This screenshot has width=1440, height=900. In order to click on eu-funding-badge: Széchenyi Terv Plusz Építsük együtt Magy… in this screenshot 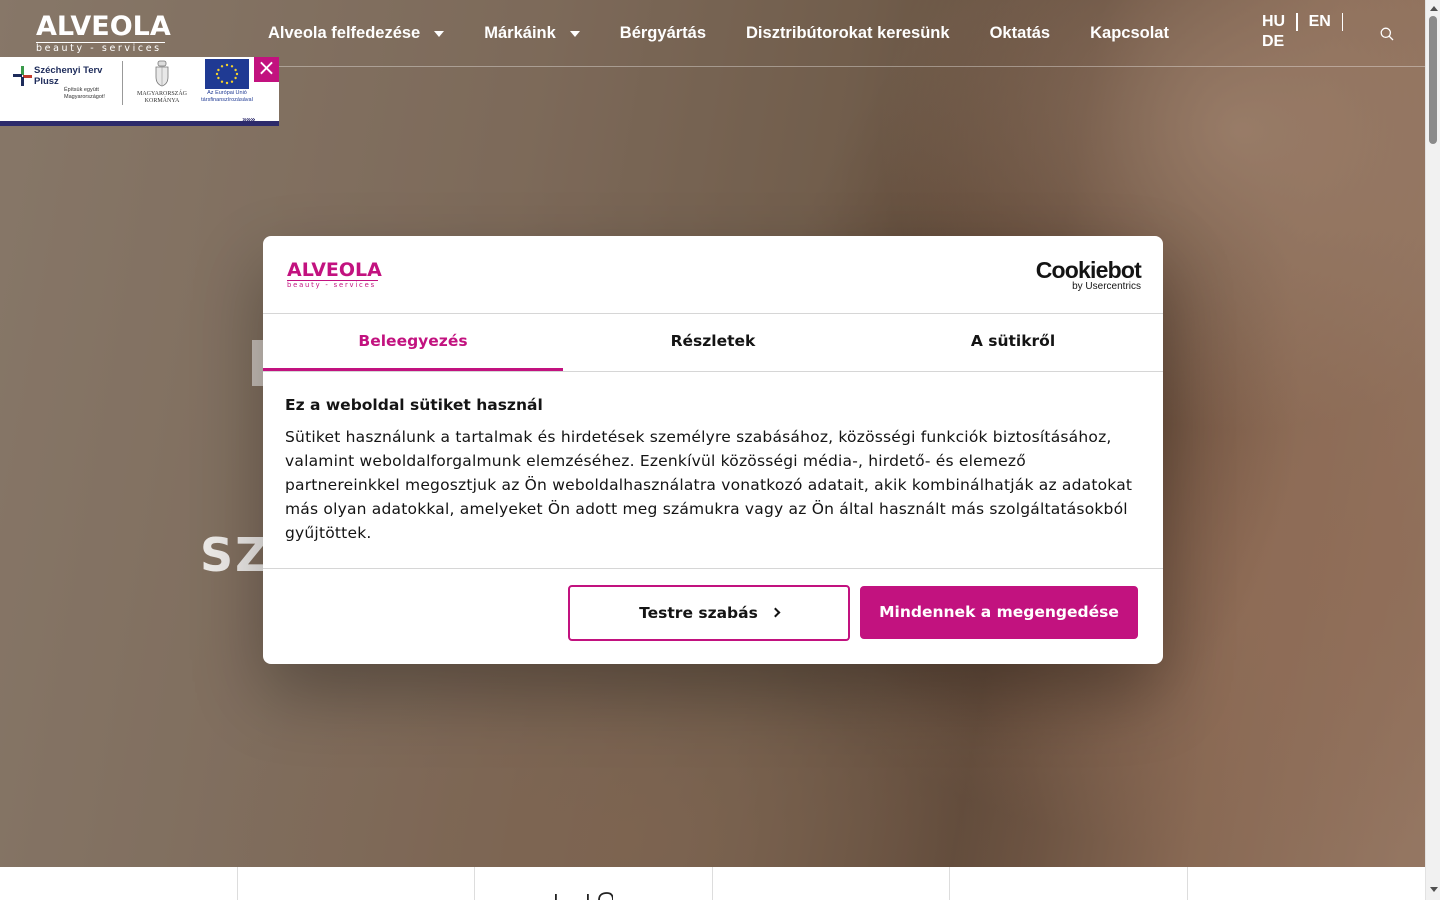, I will do `click(139, 91)`.